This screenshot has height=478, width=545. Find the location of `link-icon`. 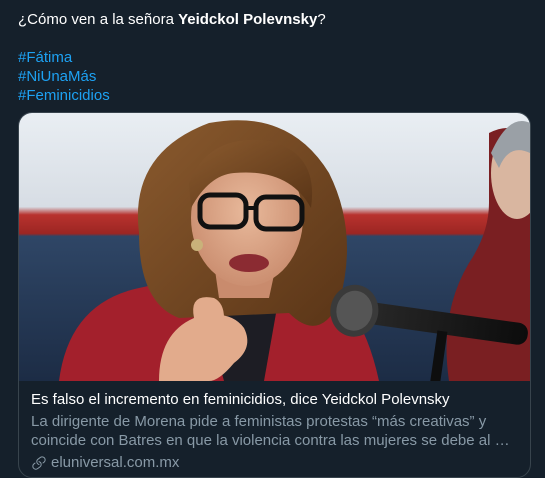

link-icon is located at coordinates (39, 462).